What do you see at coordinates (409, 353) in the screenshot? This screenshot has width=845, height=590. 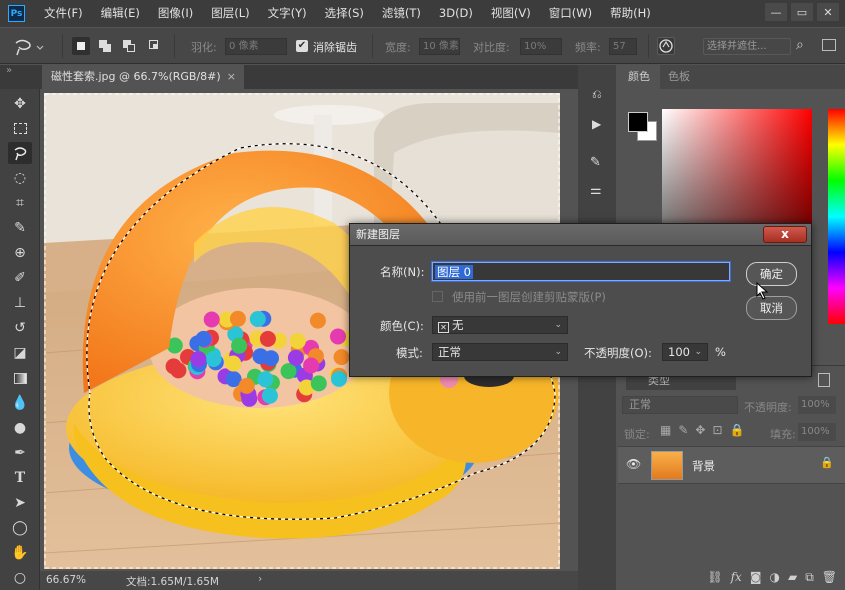 I see `mode-label: 模式:` at bounding box center [409, 353].